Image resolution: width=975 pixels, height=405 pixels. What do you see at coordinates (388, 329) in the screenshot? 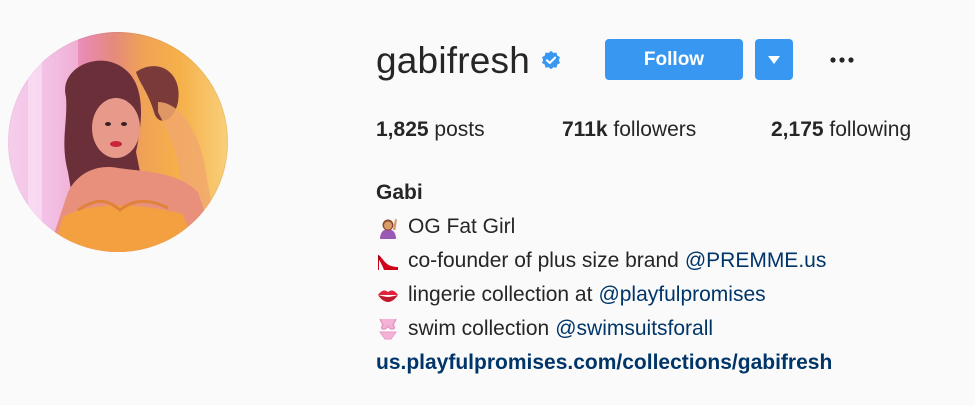
I see `bikini-emoji` at bounding box center [388, 329].